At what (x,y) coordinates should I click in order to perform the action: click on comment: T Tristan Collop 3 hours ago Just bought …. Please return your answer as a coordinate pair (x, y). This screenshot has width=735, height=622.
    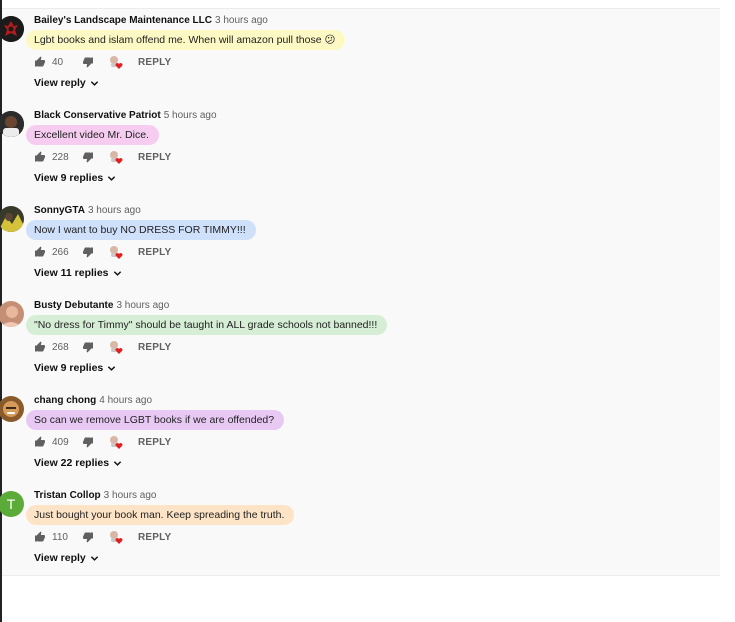
    Looking at the image, I should click on (360, 532).